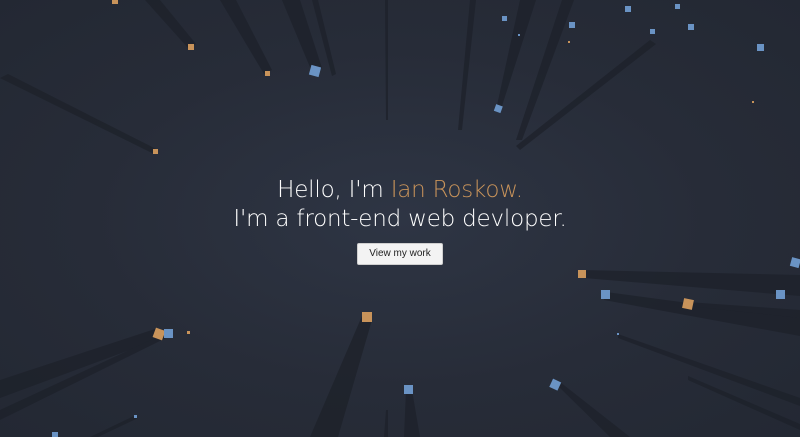 The width and height of the screenshot is (800, 437). I want to click on hero-greeting: Hello, I'm Ian Roskow., so click(400, 190).